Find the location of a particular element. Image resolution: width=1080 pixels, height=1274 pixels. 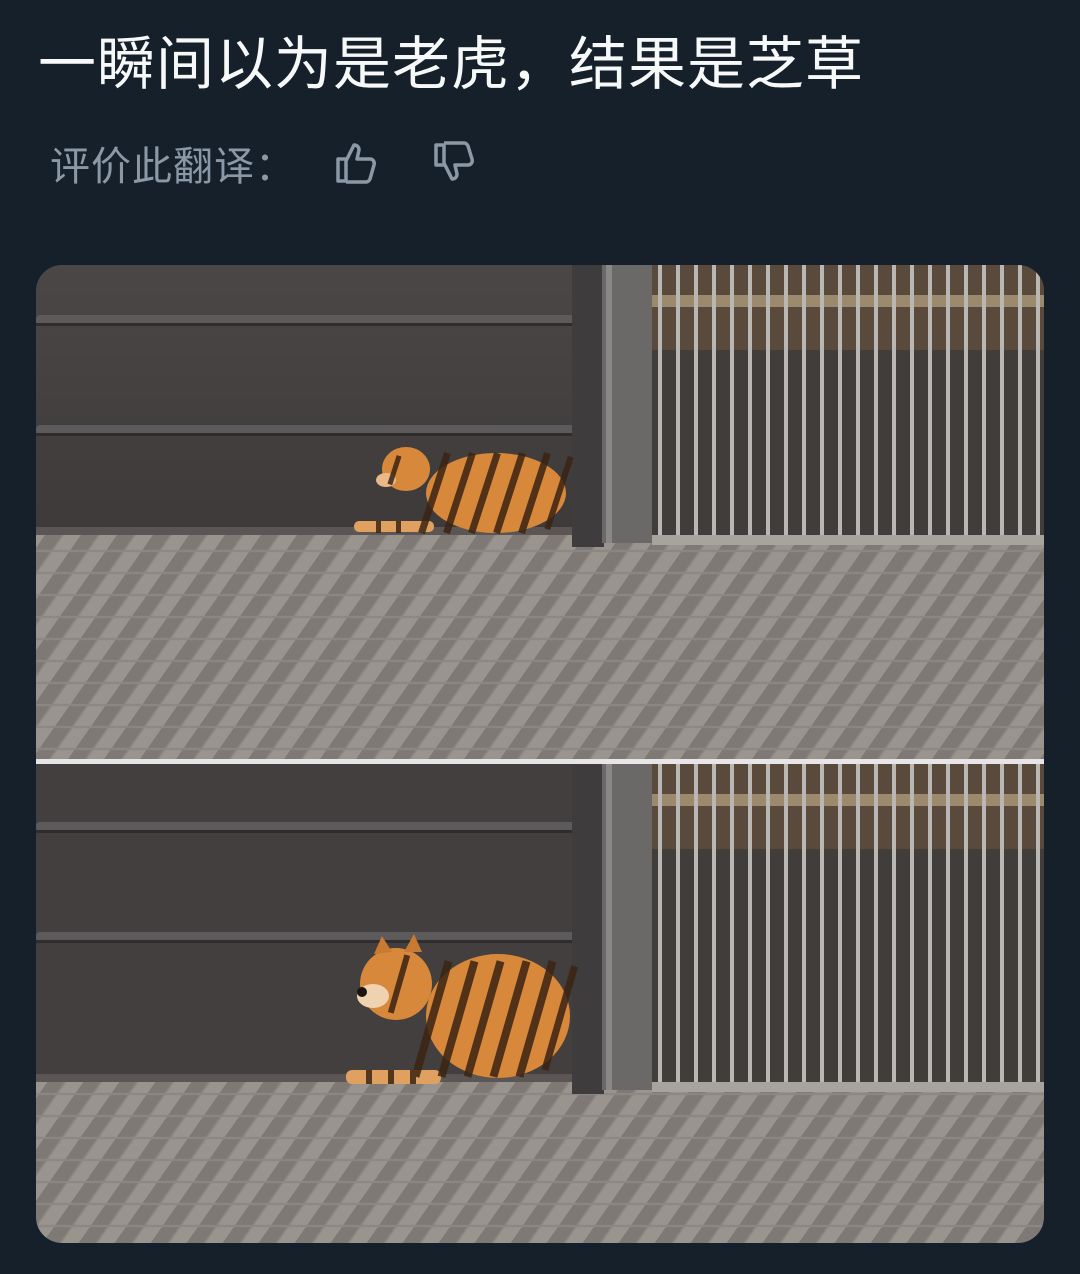

thumbs-down-icon is located at coordinates (454, 163).